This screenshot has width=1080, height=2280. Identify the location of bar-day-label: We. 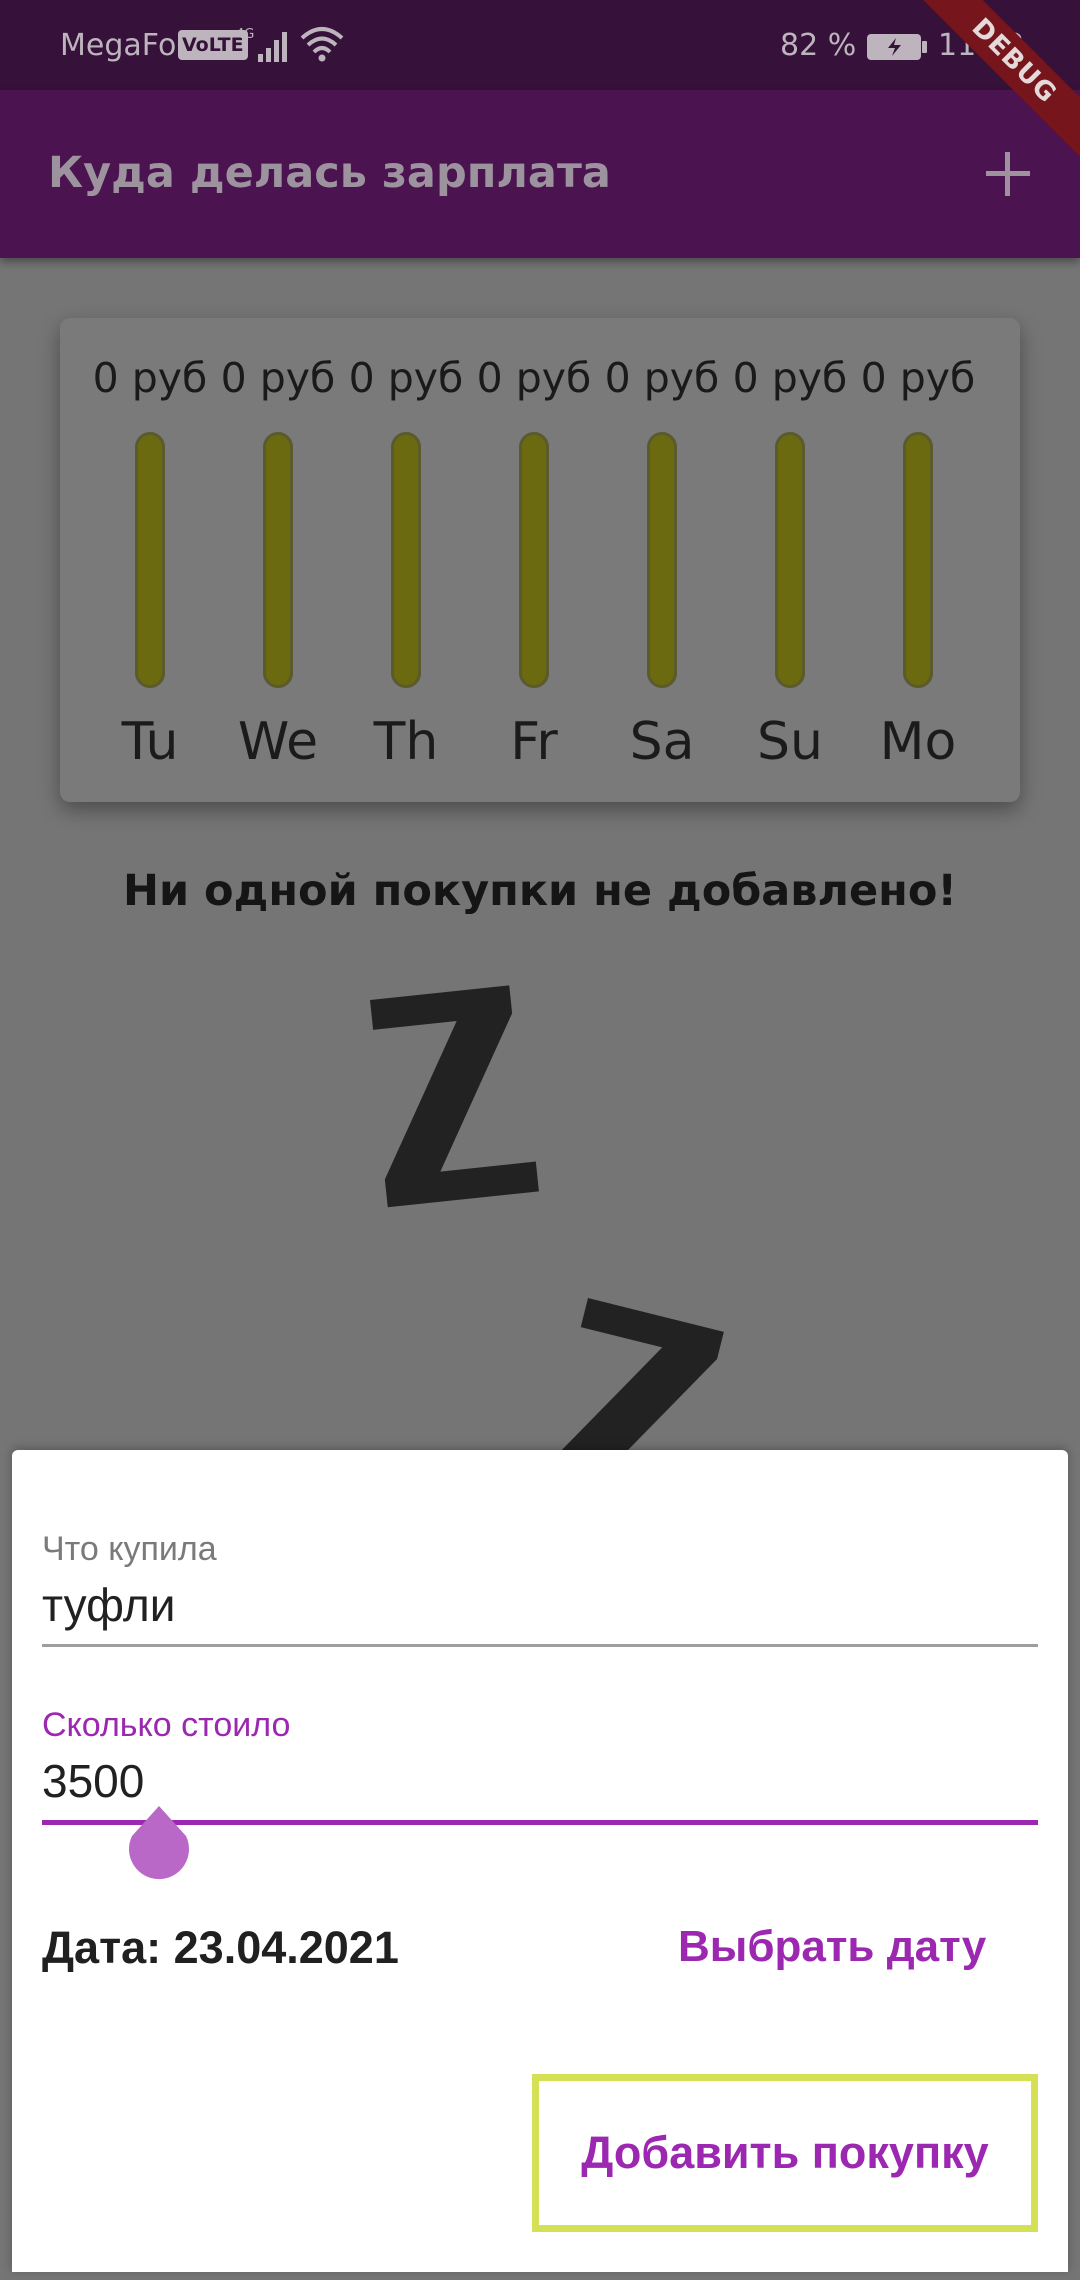
(278, 742).